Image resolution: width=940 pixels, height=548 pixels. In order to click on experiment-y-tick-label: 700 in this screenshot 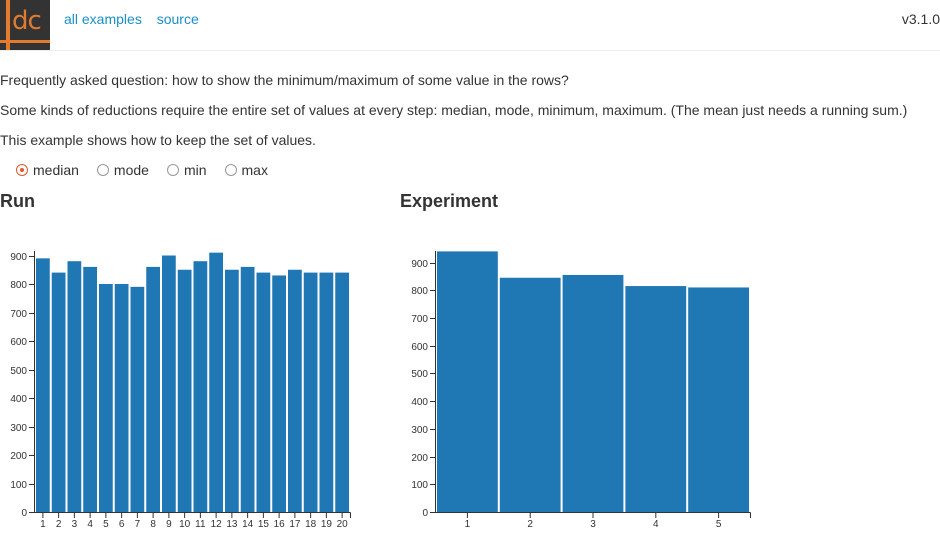, I will do `click(419, 319)`.